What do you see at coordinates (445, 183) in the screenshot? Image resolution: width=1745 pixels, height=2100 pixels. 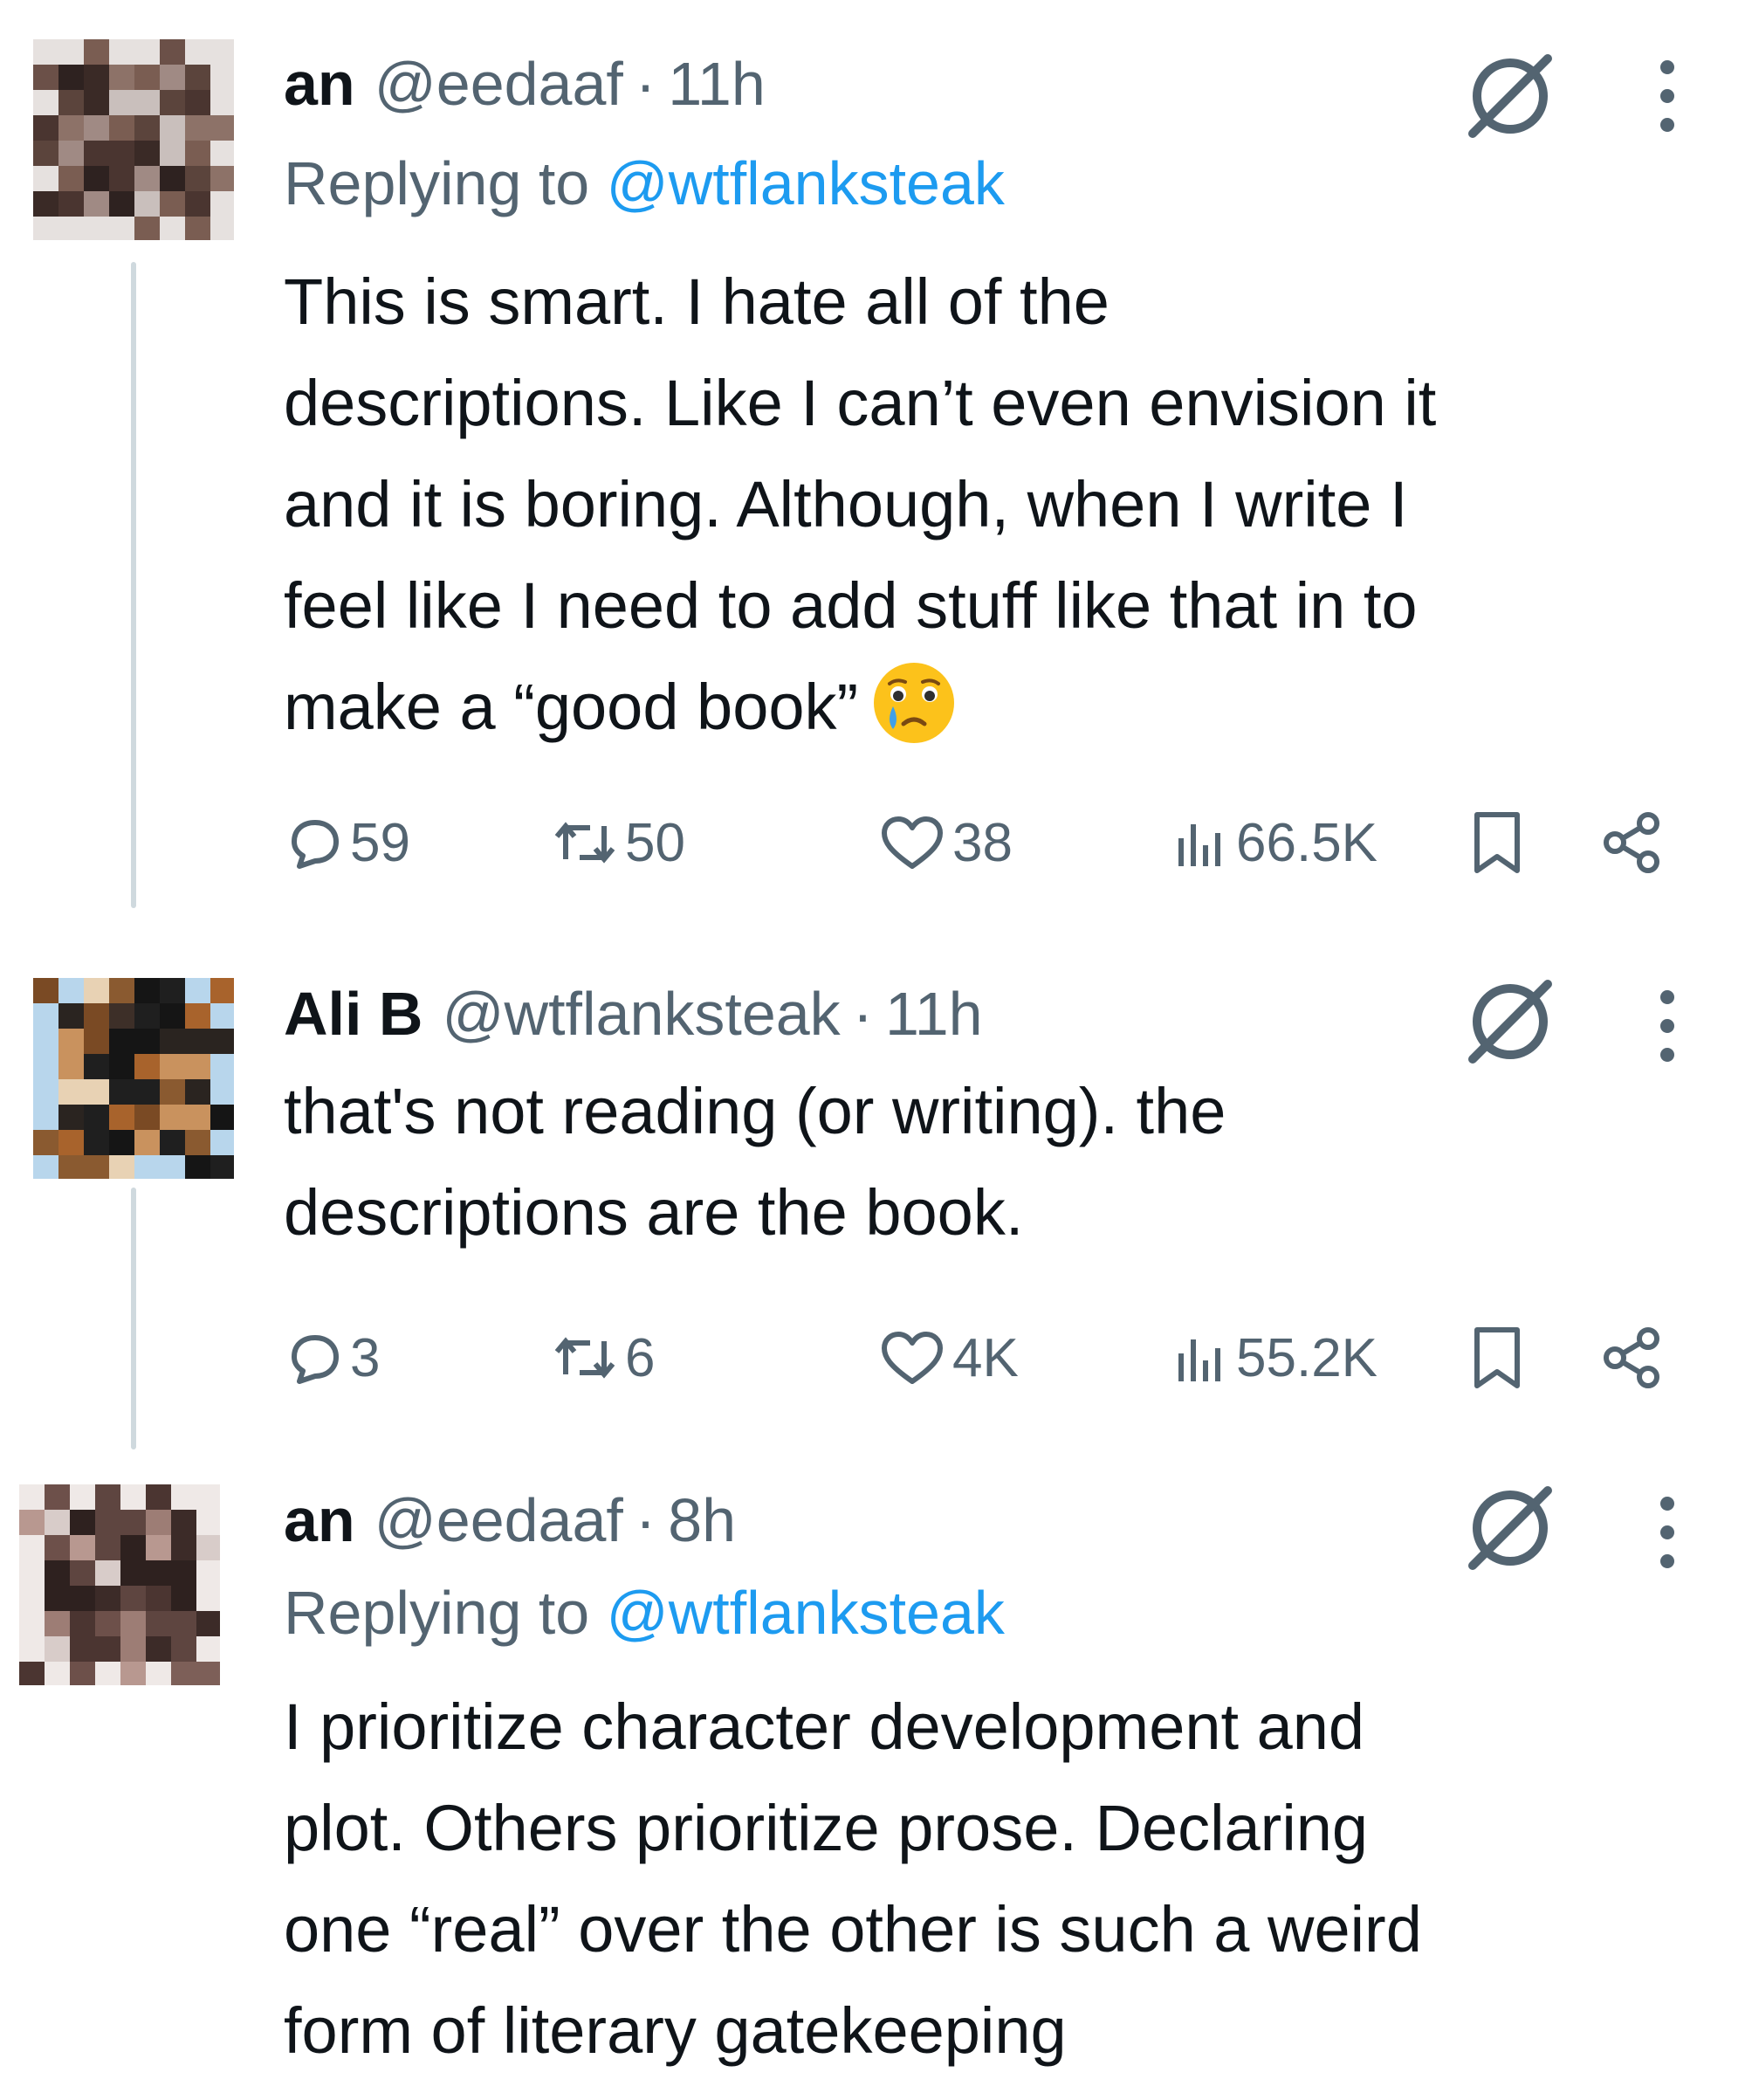 I see `replying-to-label: Replying to` at bounding box center [445, 183].